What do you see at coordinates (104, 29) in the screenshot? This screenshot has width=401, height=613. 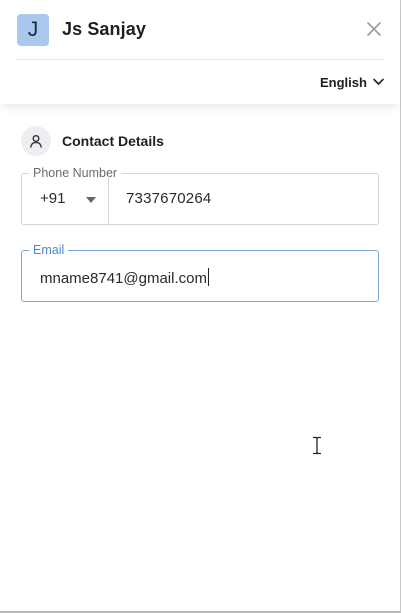 I see `user-name: Js Sanjay` at bounding box center [104, 29].